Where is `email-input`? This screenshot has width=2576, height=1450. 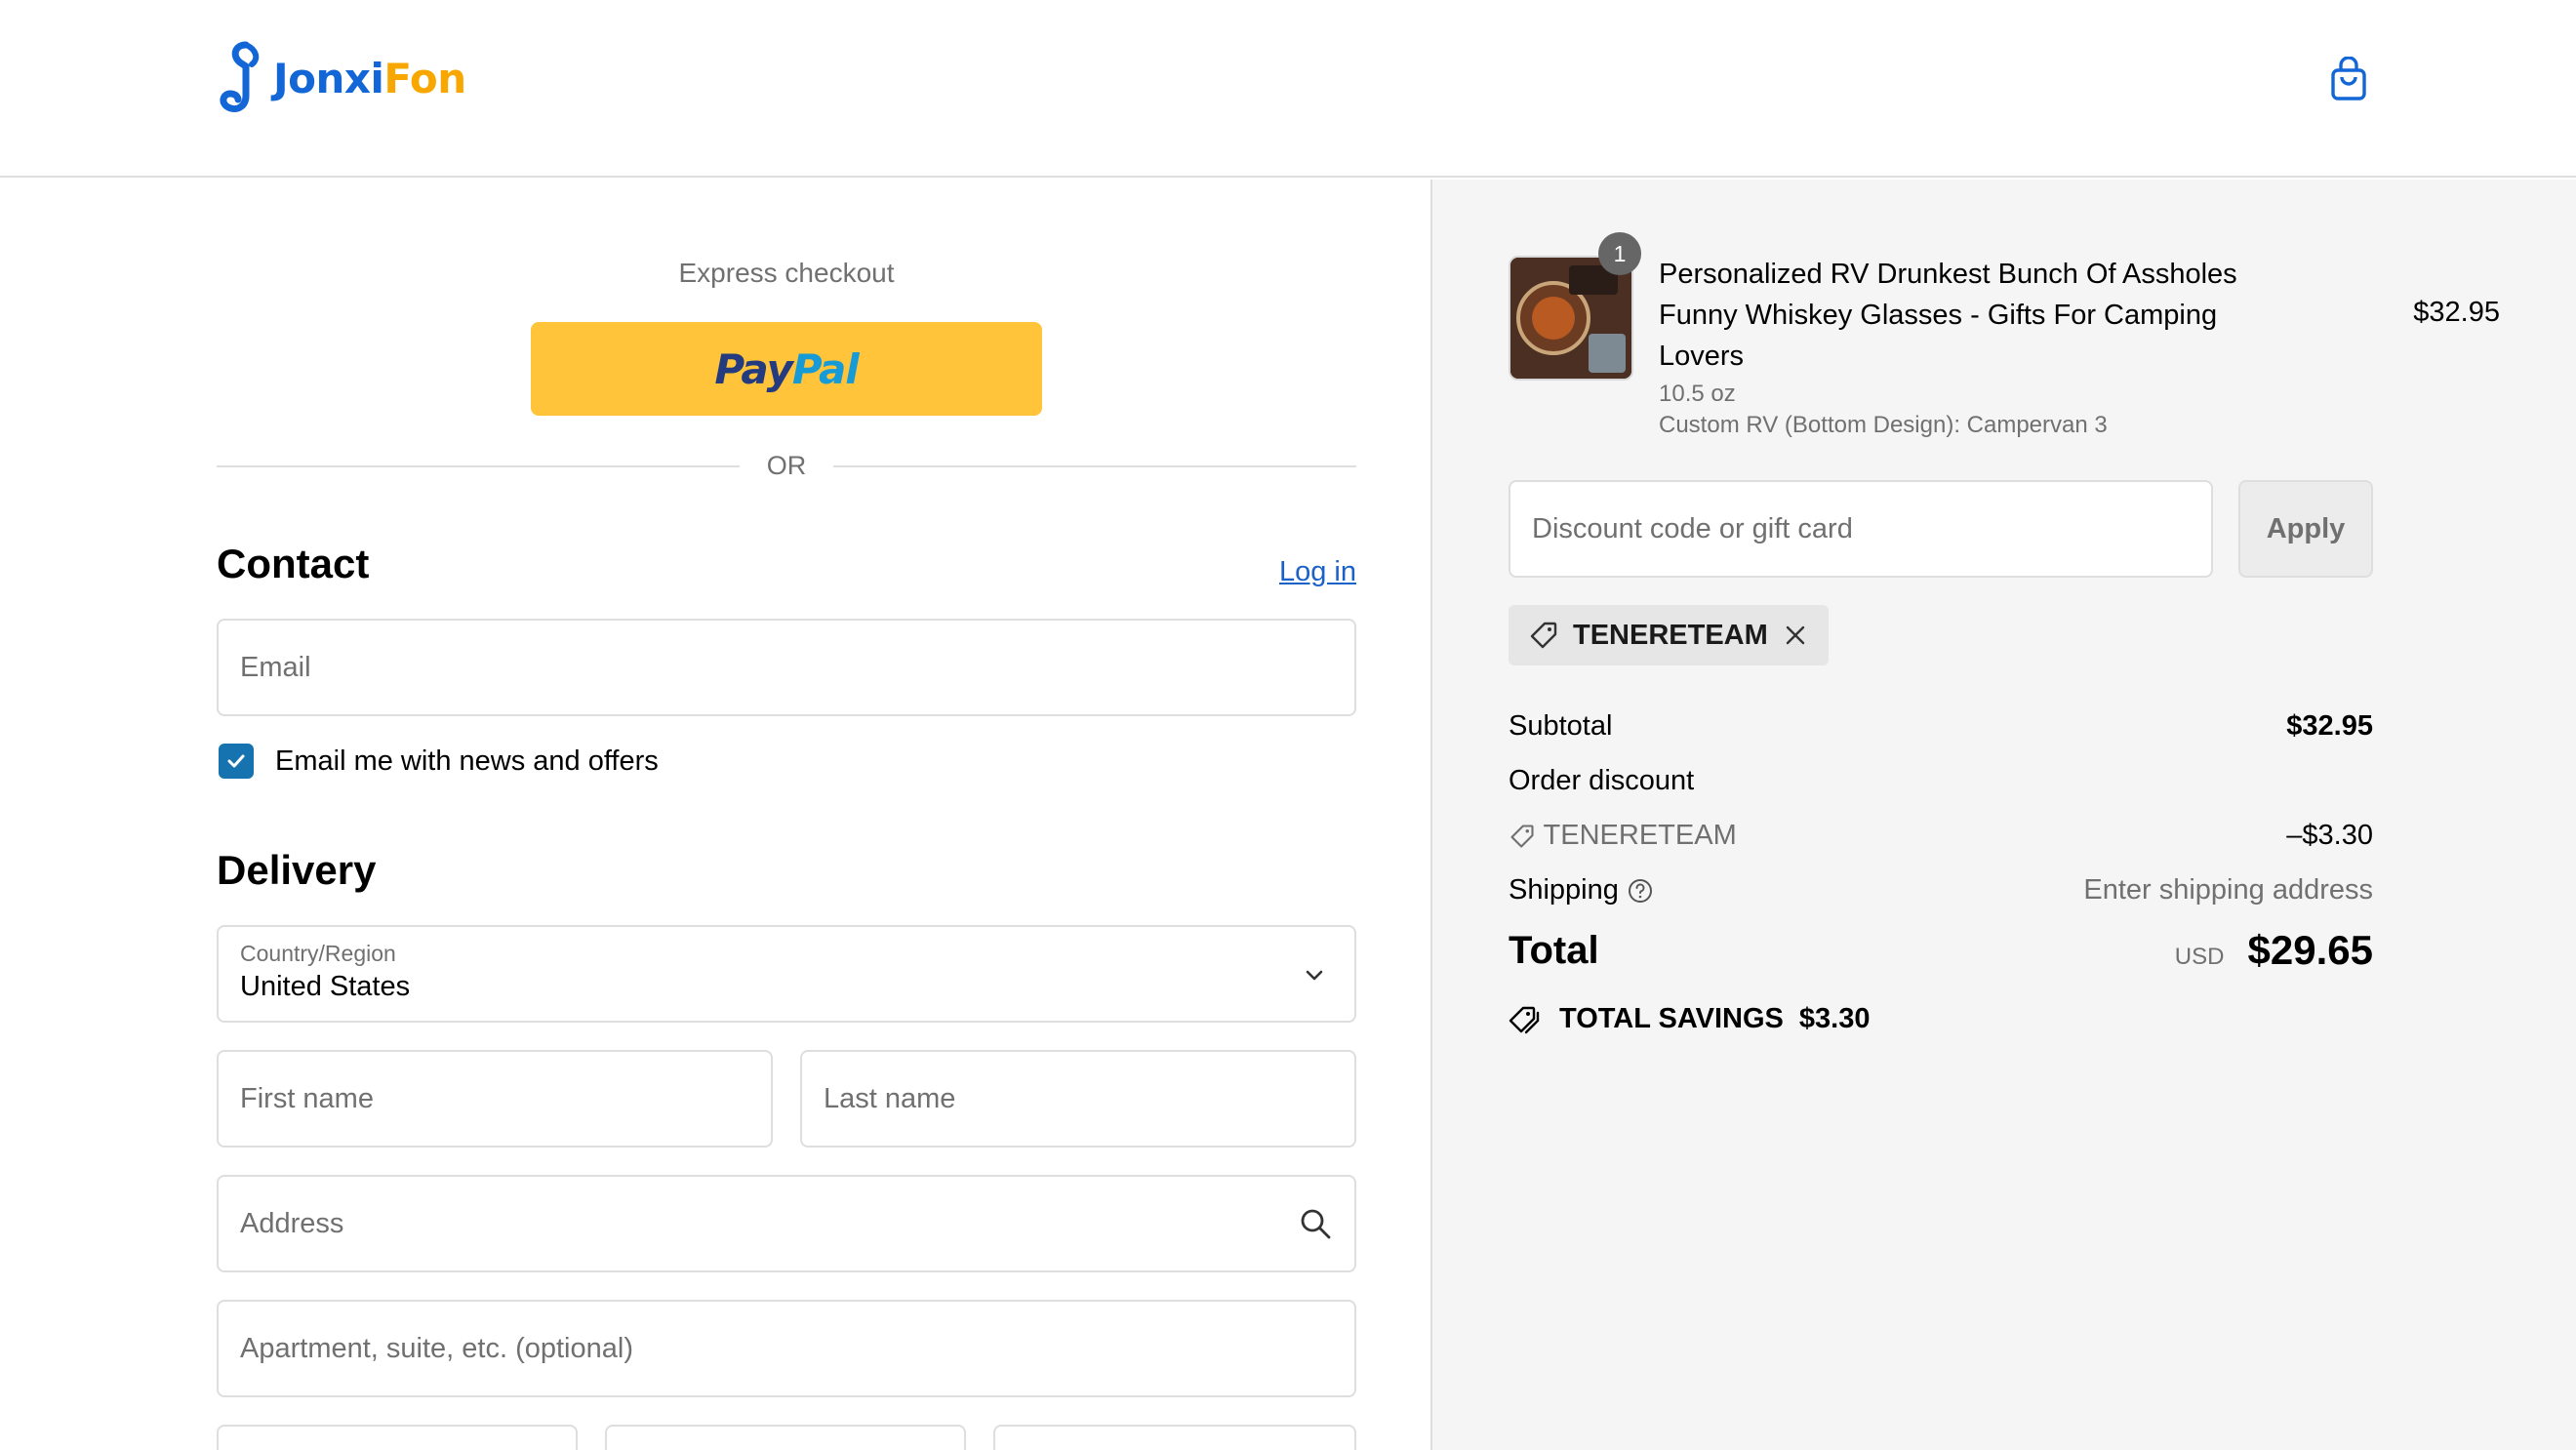
email-input is located at coordinates (786, 667).